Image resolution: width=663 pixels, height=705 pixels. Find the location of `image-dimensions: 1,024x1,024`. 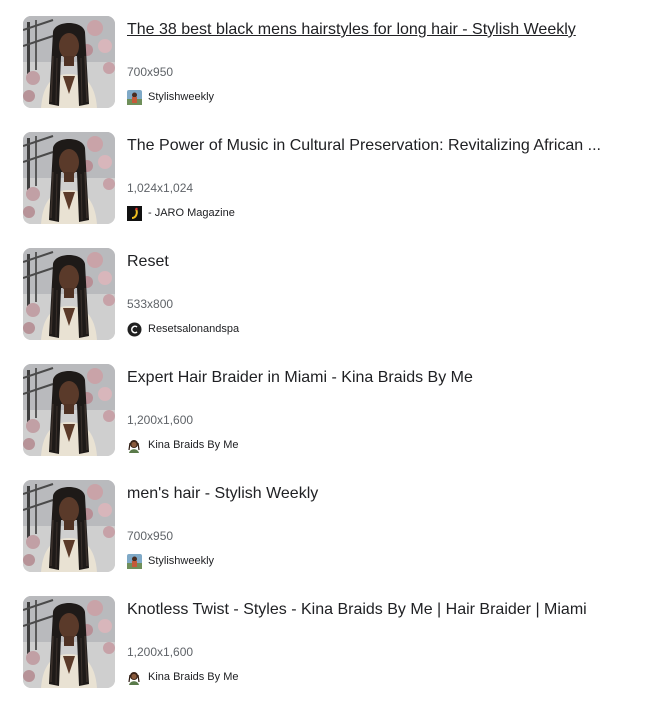

image-dimensions: 1,024x1,024 is located at coordinates (160, 188).